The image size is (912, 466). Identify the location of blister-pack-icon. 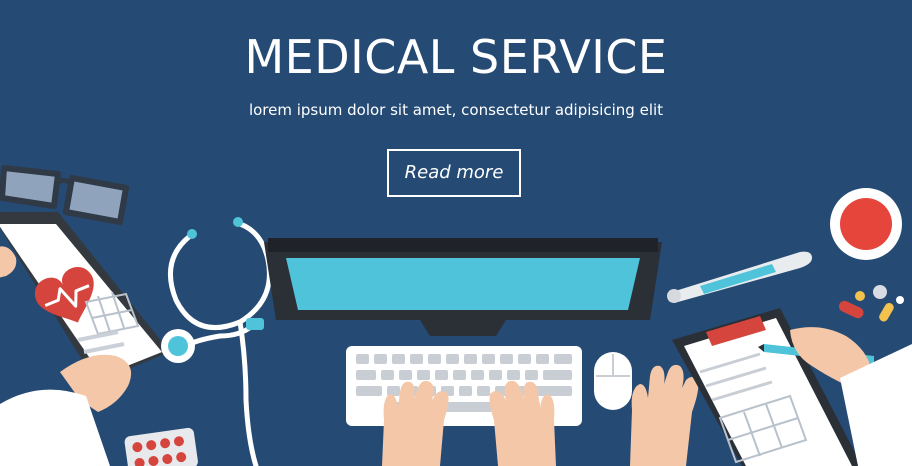
(161, 446).